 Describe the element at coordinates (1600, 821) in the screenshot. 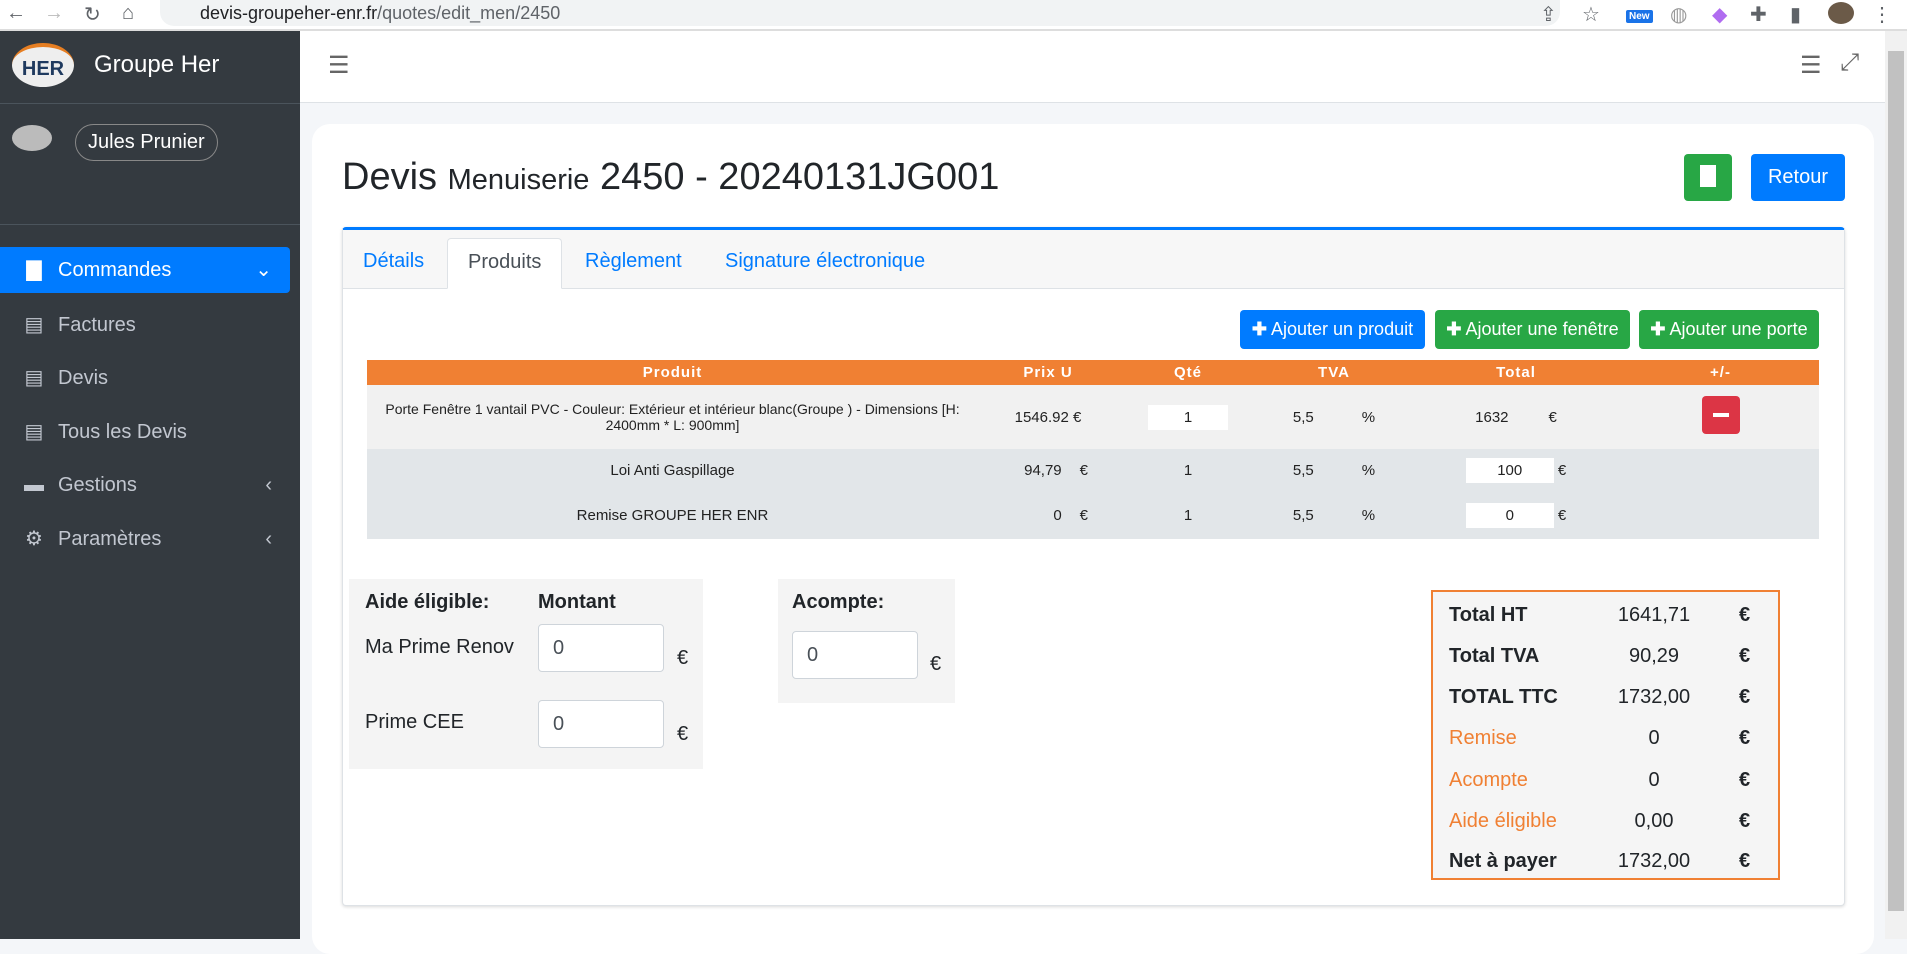

I see `aide-row: Aide éligible 0,00 €` at that location.